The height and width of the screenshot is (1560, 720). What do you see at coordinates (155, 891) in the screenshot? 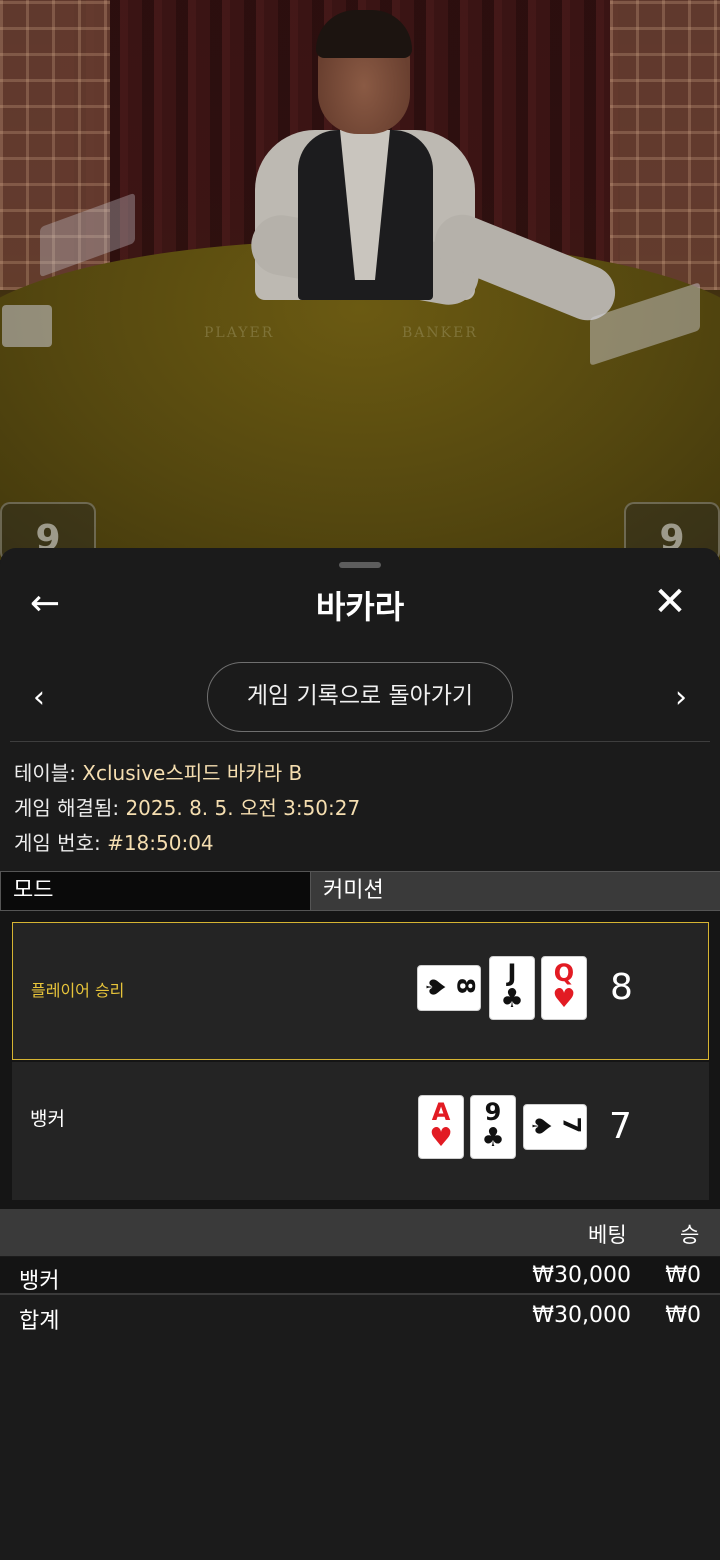
I see `tab-mode: 모드` at bounding box center [155, 891].